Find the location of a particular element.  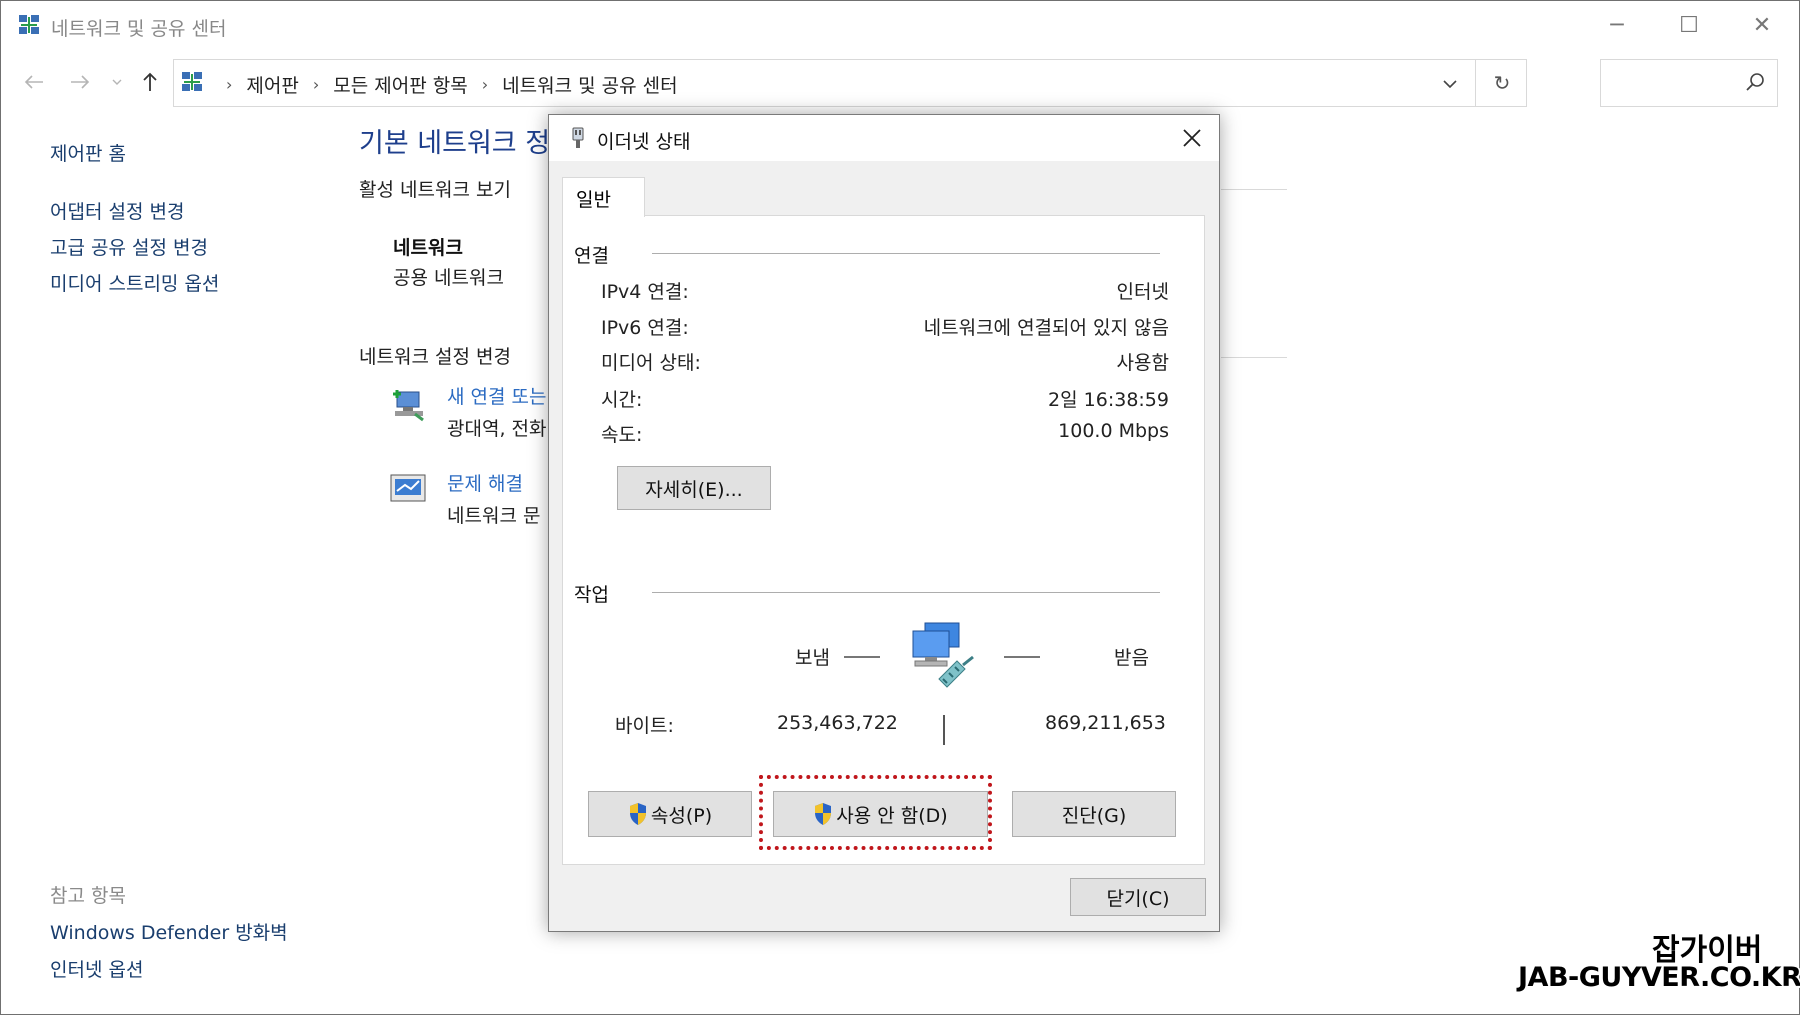

ipv4-value: 인터넷 is located at coordinates (1142, 292).